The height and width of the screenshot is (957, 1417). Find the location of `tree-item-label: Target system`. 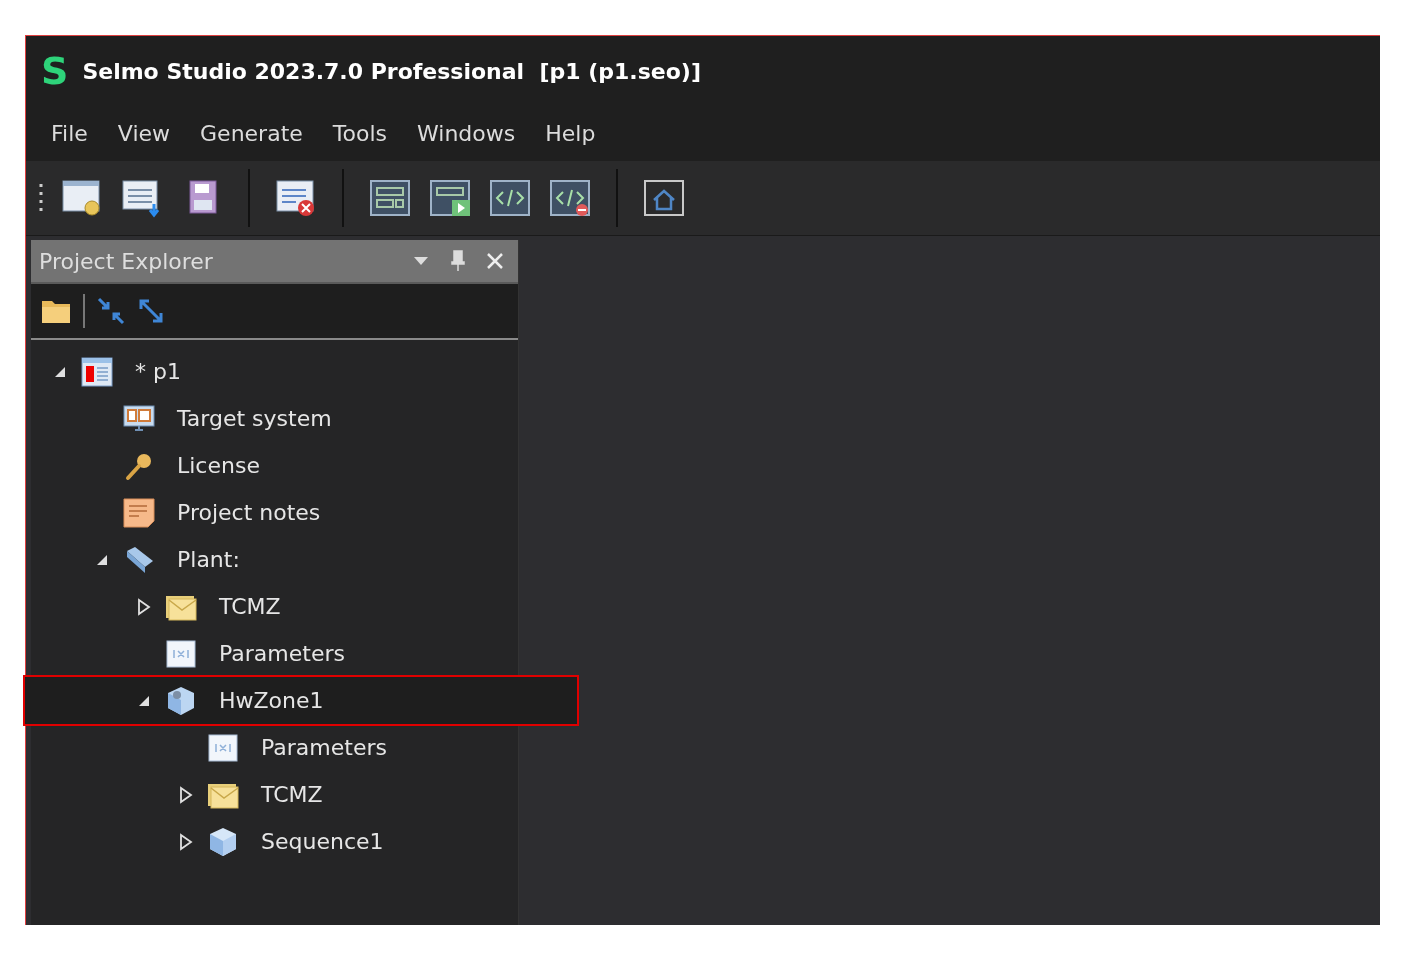

tree-item-label: Target system is located at coordinates (254, 419).